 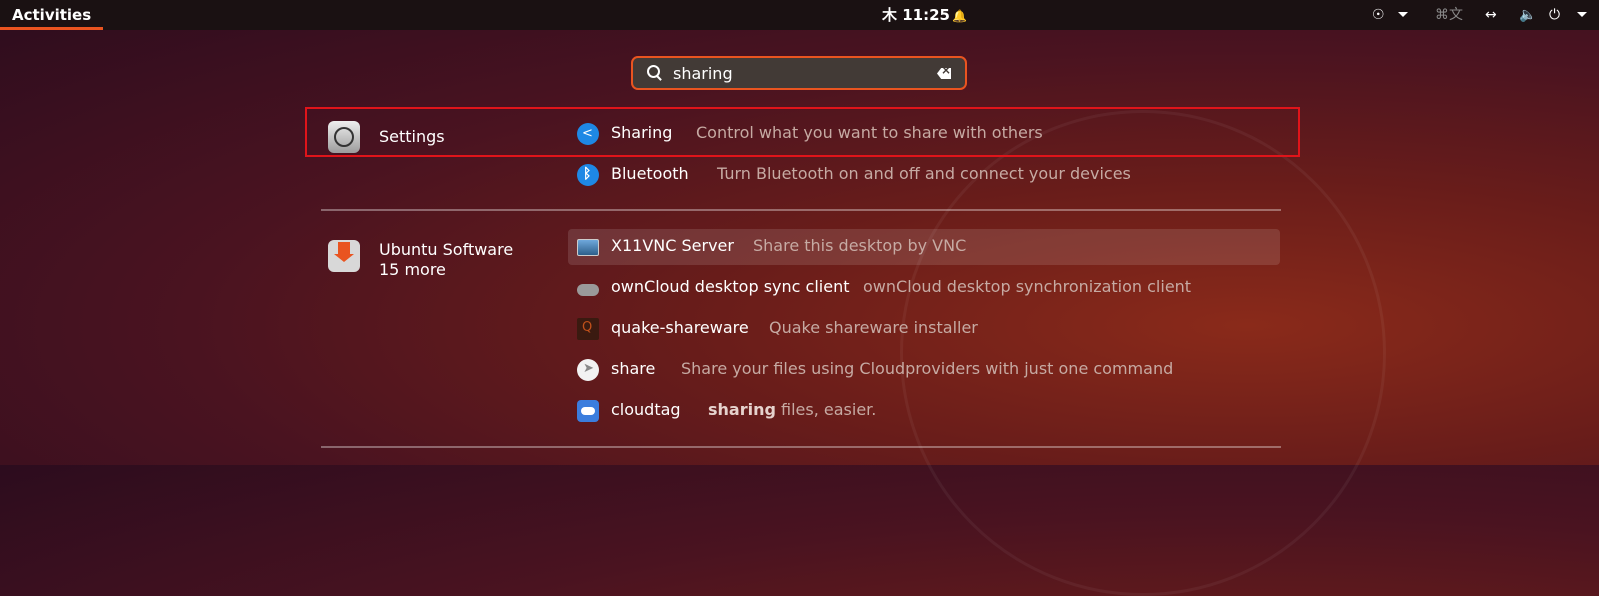 I want to click on result-cloudtag: cloudtag sharing files, easier., so click(x=924, y=411).